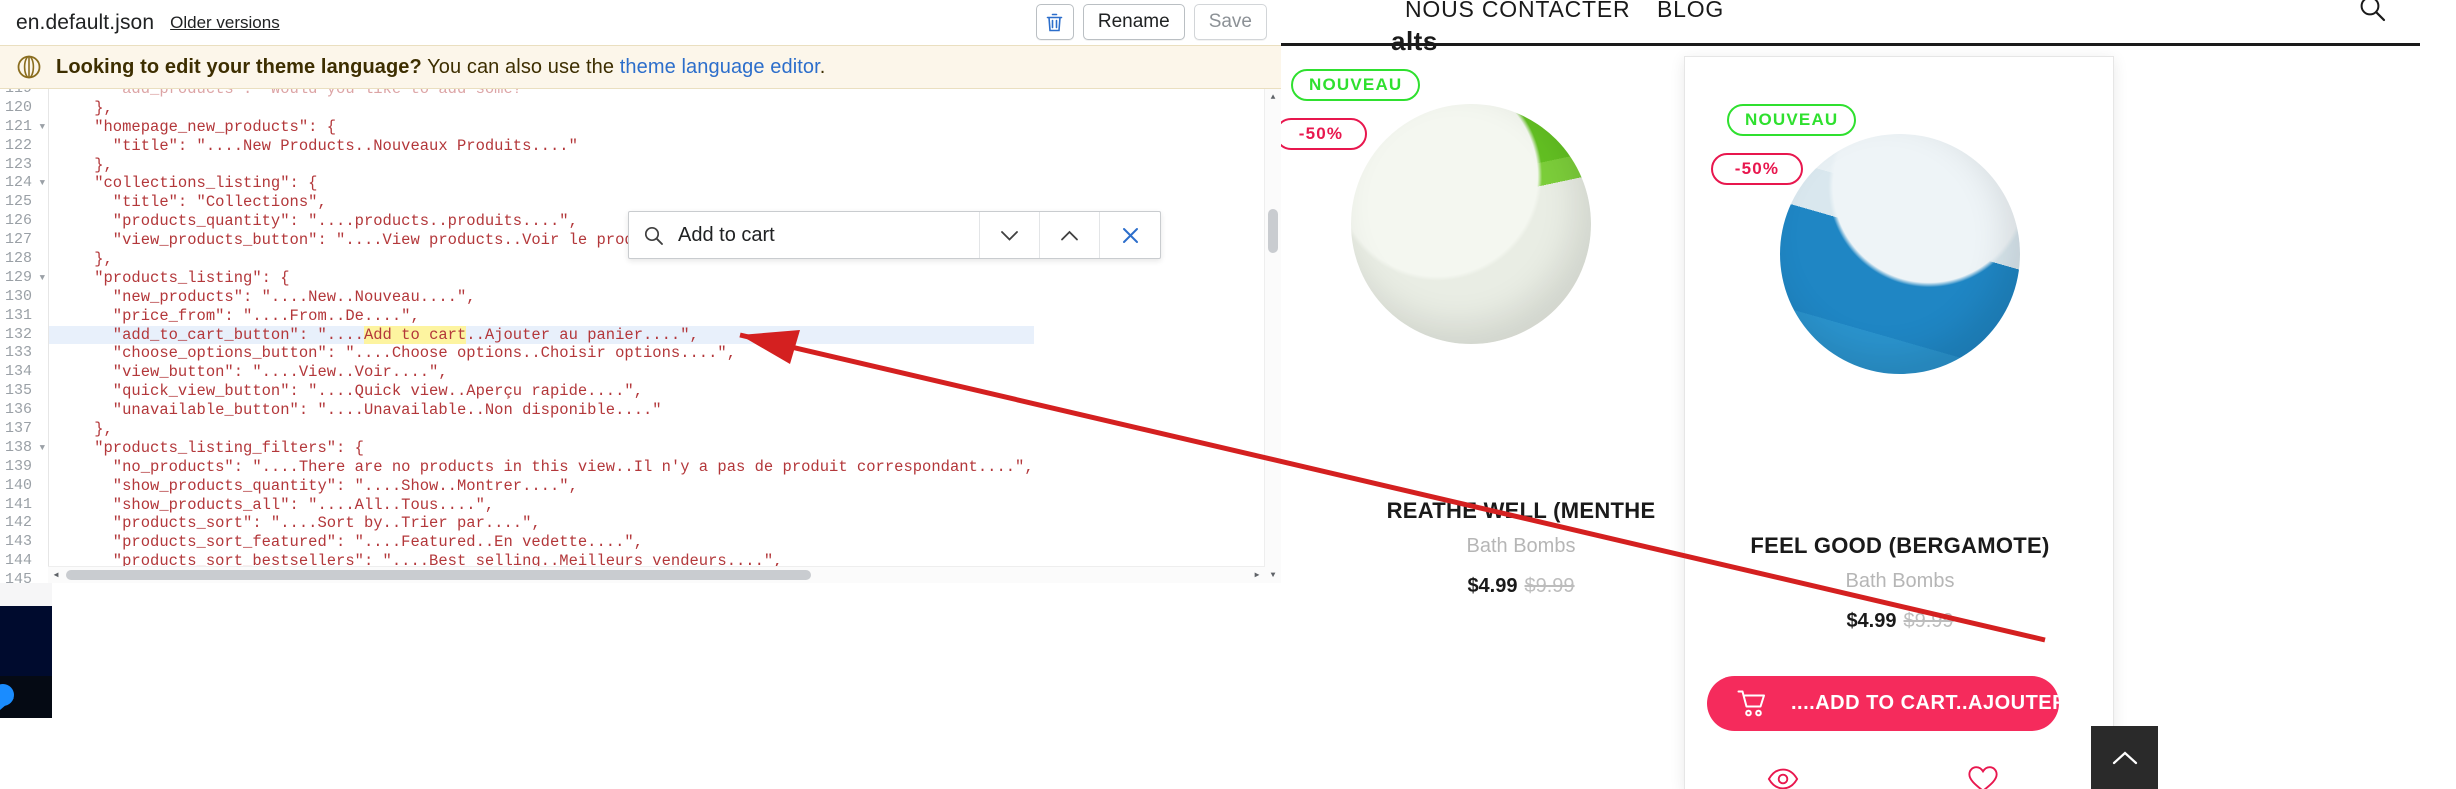 The height and width of the screenshot is (789, 2456). I want to click on theme-language-editor-link: theme language editor, so click(720, 67).